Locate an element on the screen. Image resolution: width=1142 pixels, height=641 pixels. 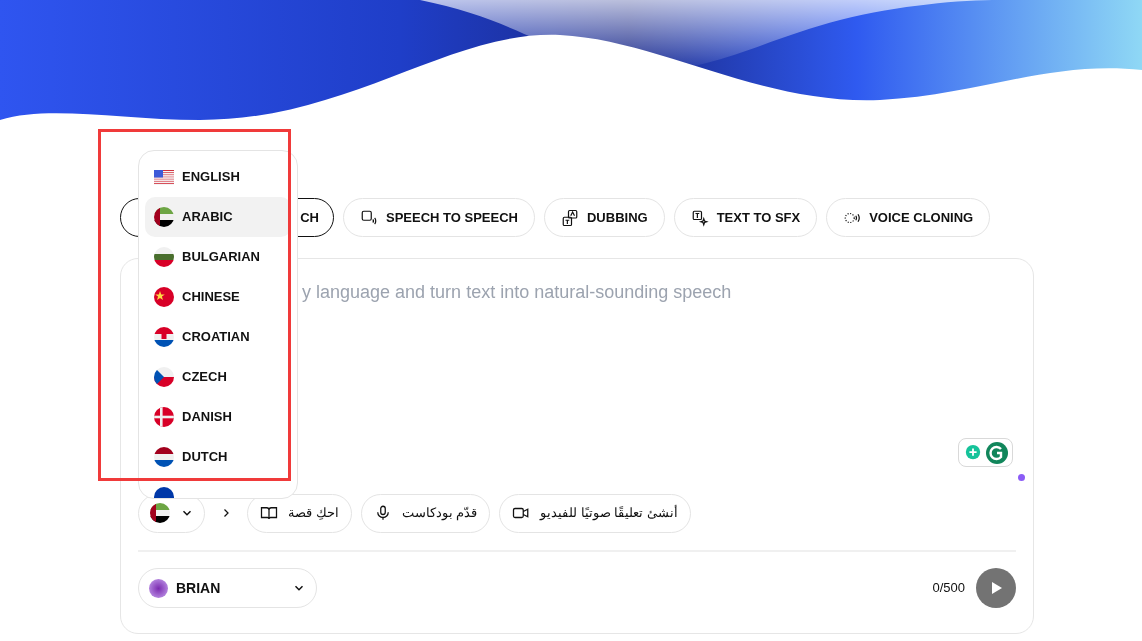
character-counter: 0/500 is located at coordinates (948, 588).